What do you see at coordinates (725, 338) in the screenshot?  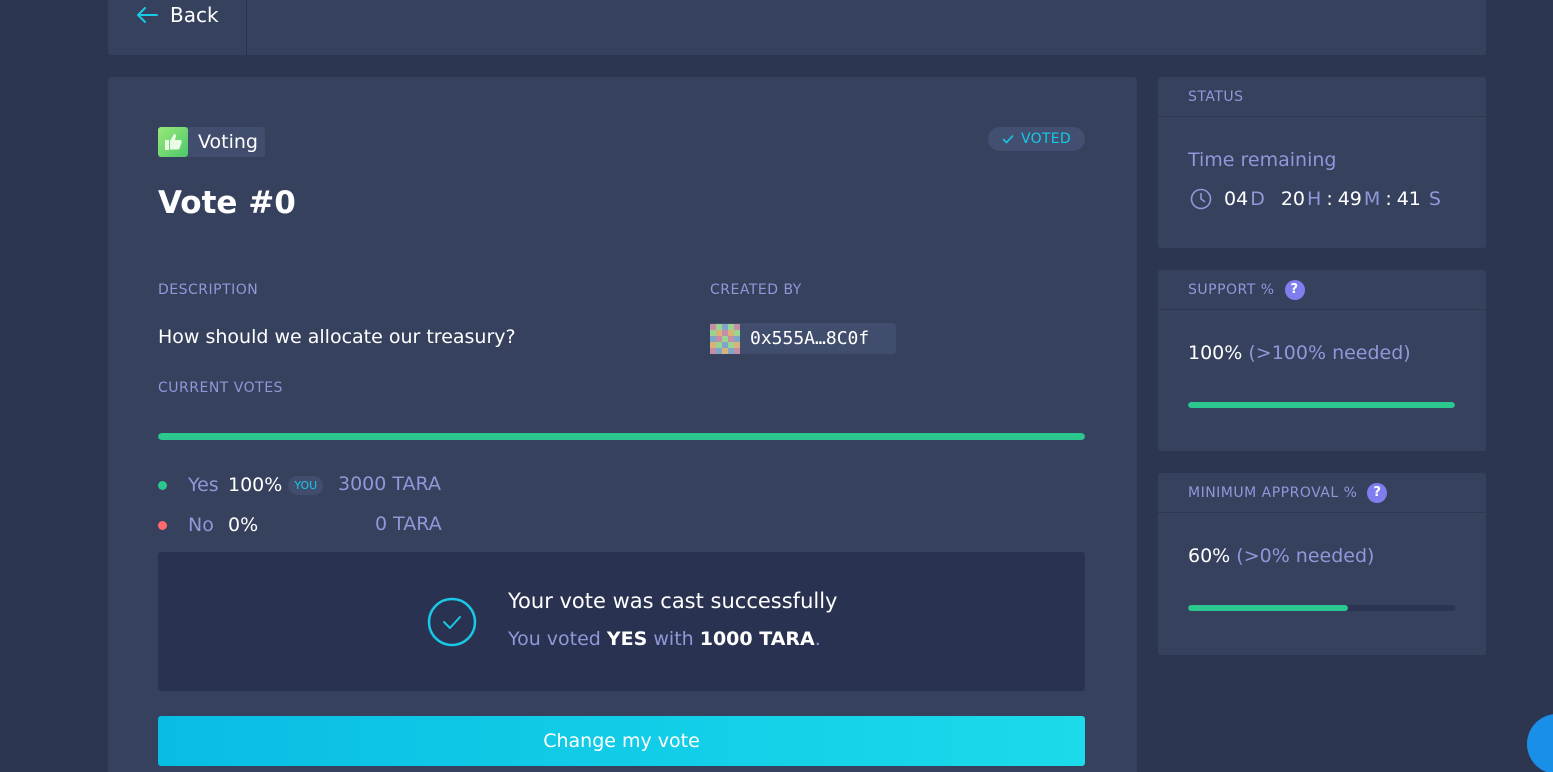 I see `identicon-avatar` at bounding box center [725, 338].